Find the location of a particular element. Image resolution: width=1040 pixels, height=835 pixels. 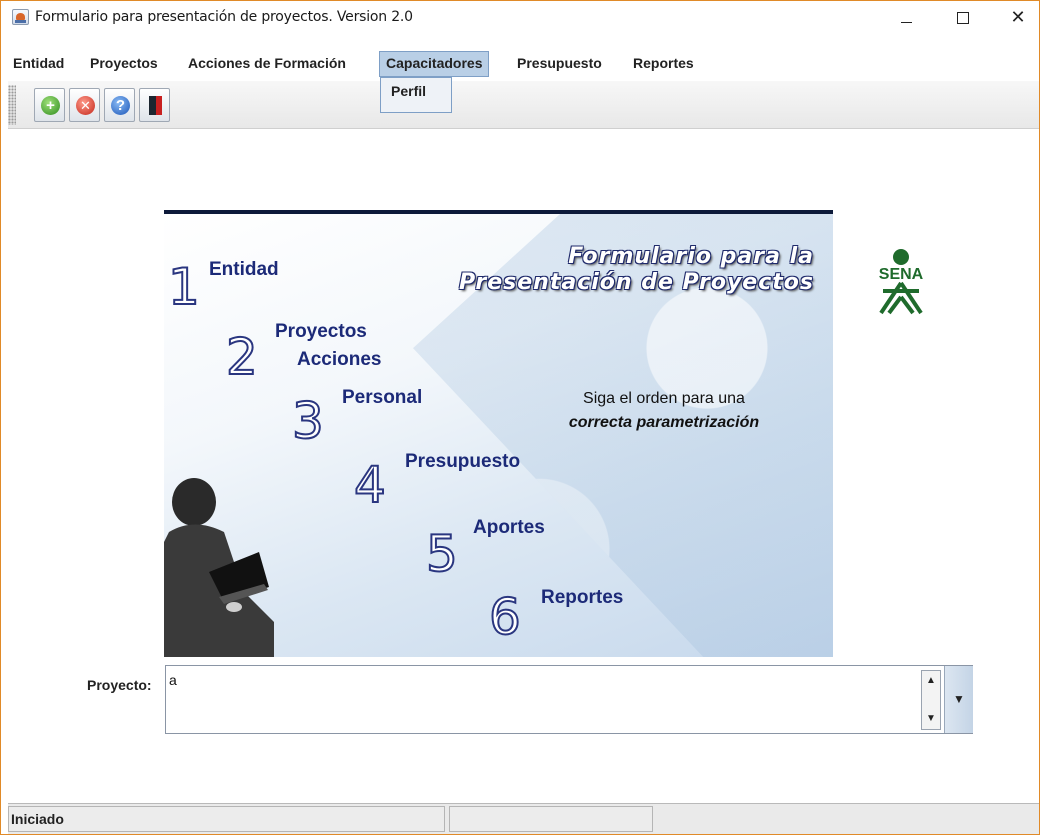

step-label-presupuesto: Presupuesto is located at coordinates (463, 461).